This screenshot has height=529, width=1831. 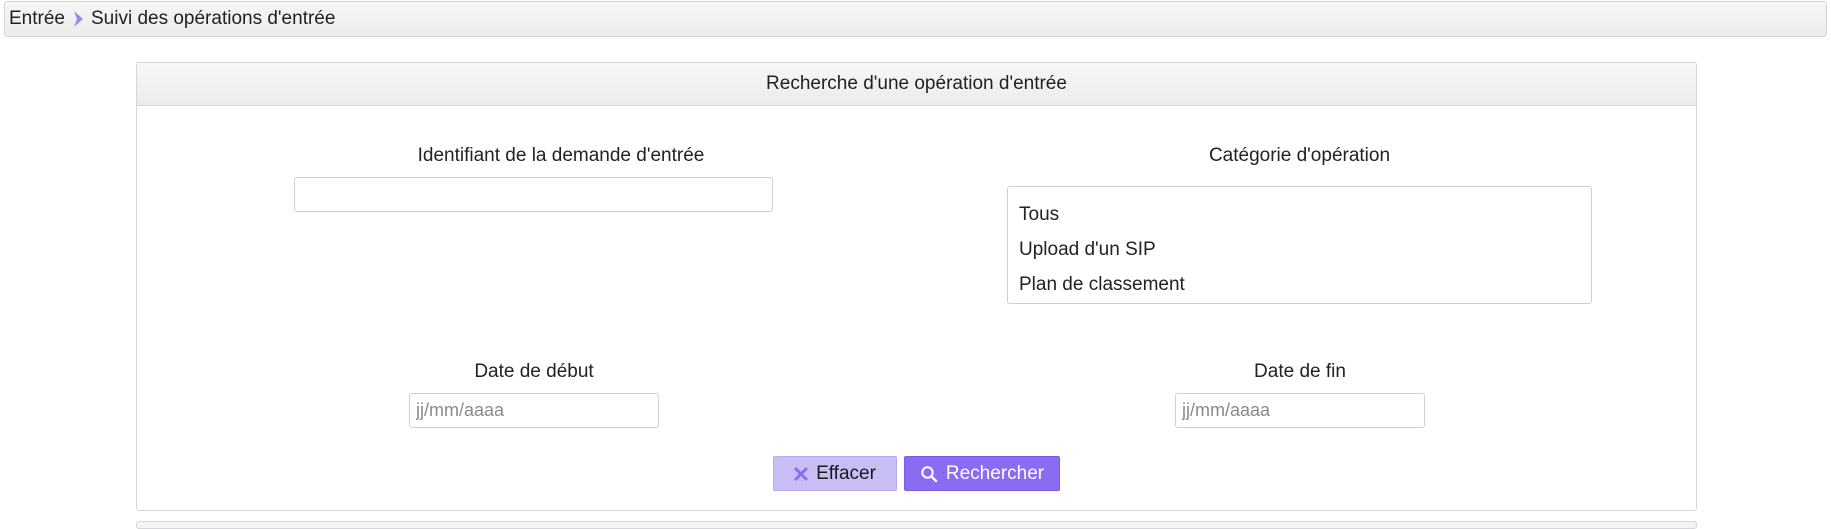 What do you see at coordinates (995, 473) in the screenshot?
I see `search-button-label: Rechercher` at bounding box center [995, 473].